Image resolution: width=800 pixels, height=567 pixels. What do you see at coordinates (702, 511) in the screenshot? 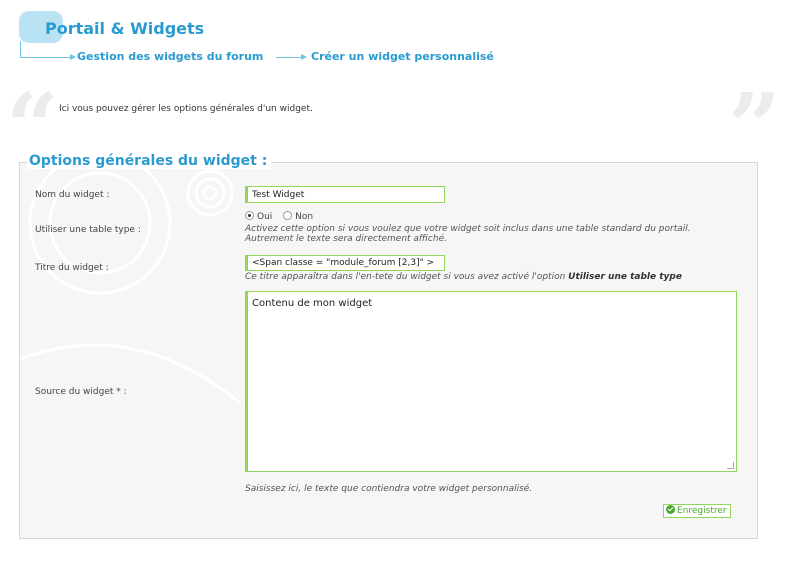
I see `save-button-label: Enregistrer` at bounding box center [702, 511].